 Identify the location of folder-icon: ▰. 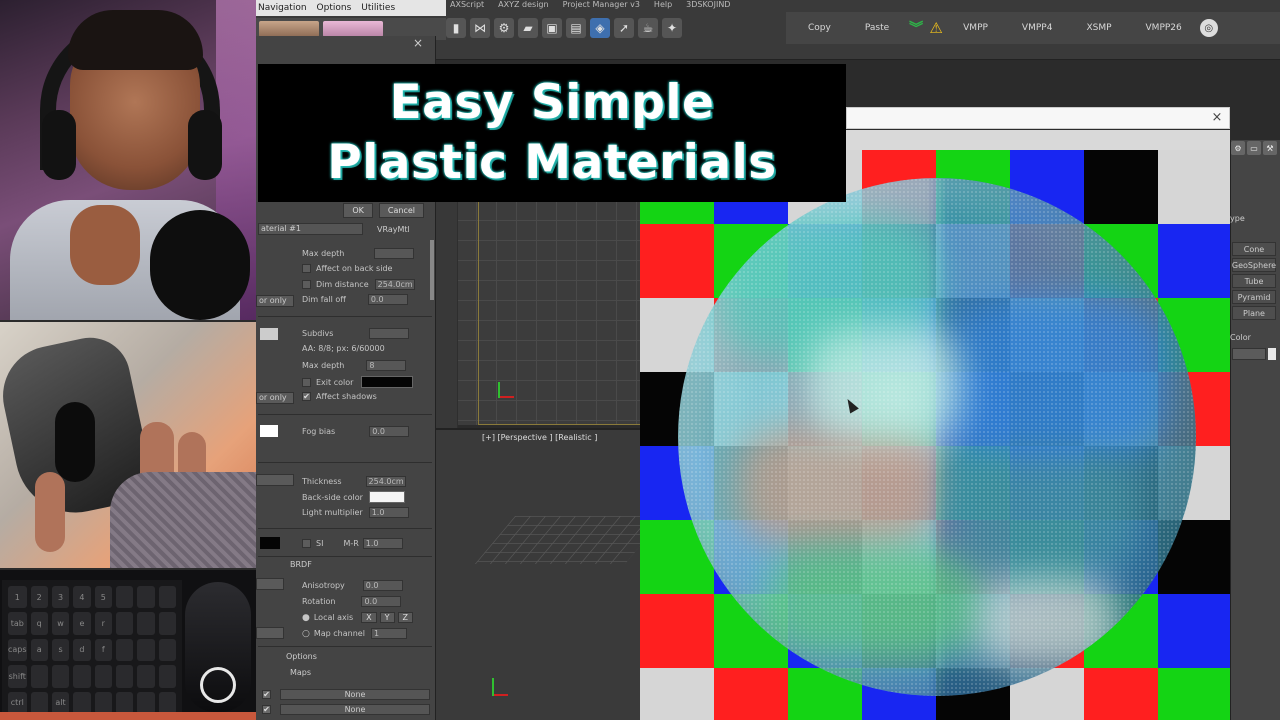
(528, 28).